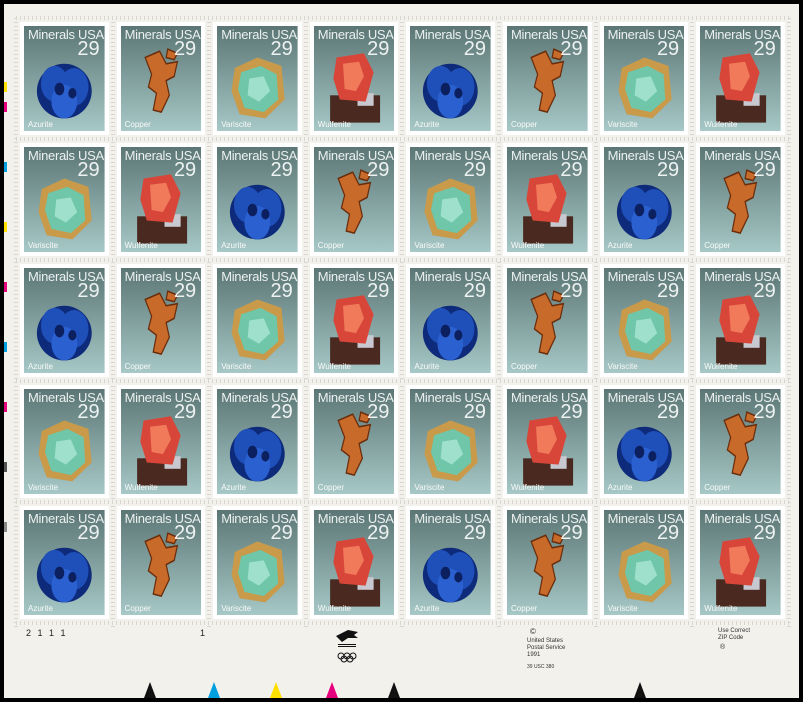  What do you see at coordinates (203, 633) in the screenshot?
I see `plate-mark: 1` at bounding box center [203, 633].